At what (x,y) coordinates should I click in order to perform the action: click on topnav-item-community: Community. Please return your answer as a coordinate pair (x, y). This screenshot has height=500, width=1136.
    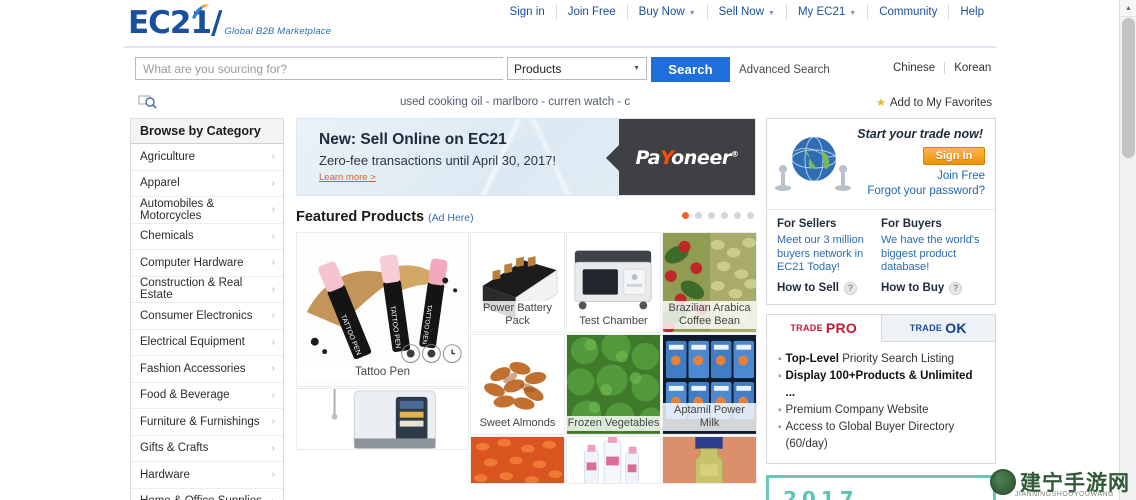
    Looking at the image, I should click on (909, 12).